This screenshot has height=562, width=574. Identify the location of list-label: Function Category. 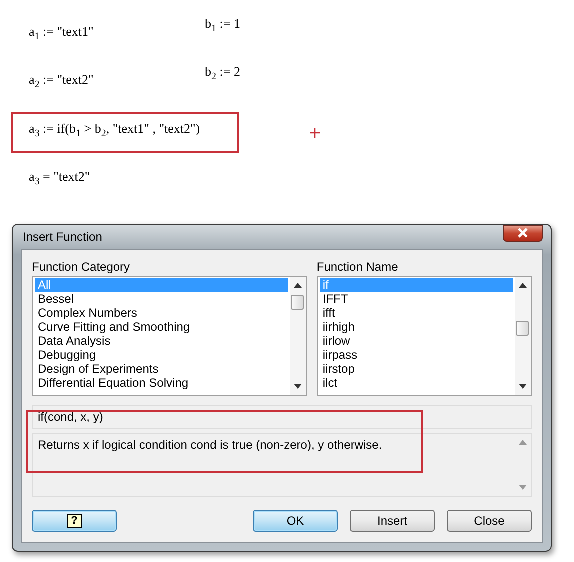
(82, 267).